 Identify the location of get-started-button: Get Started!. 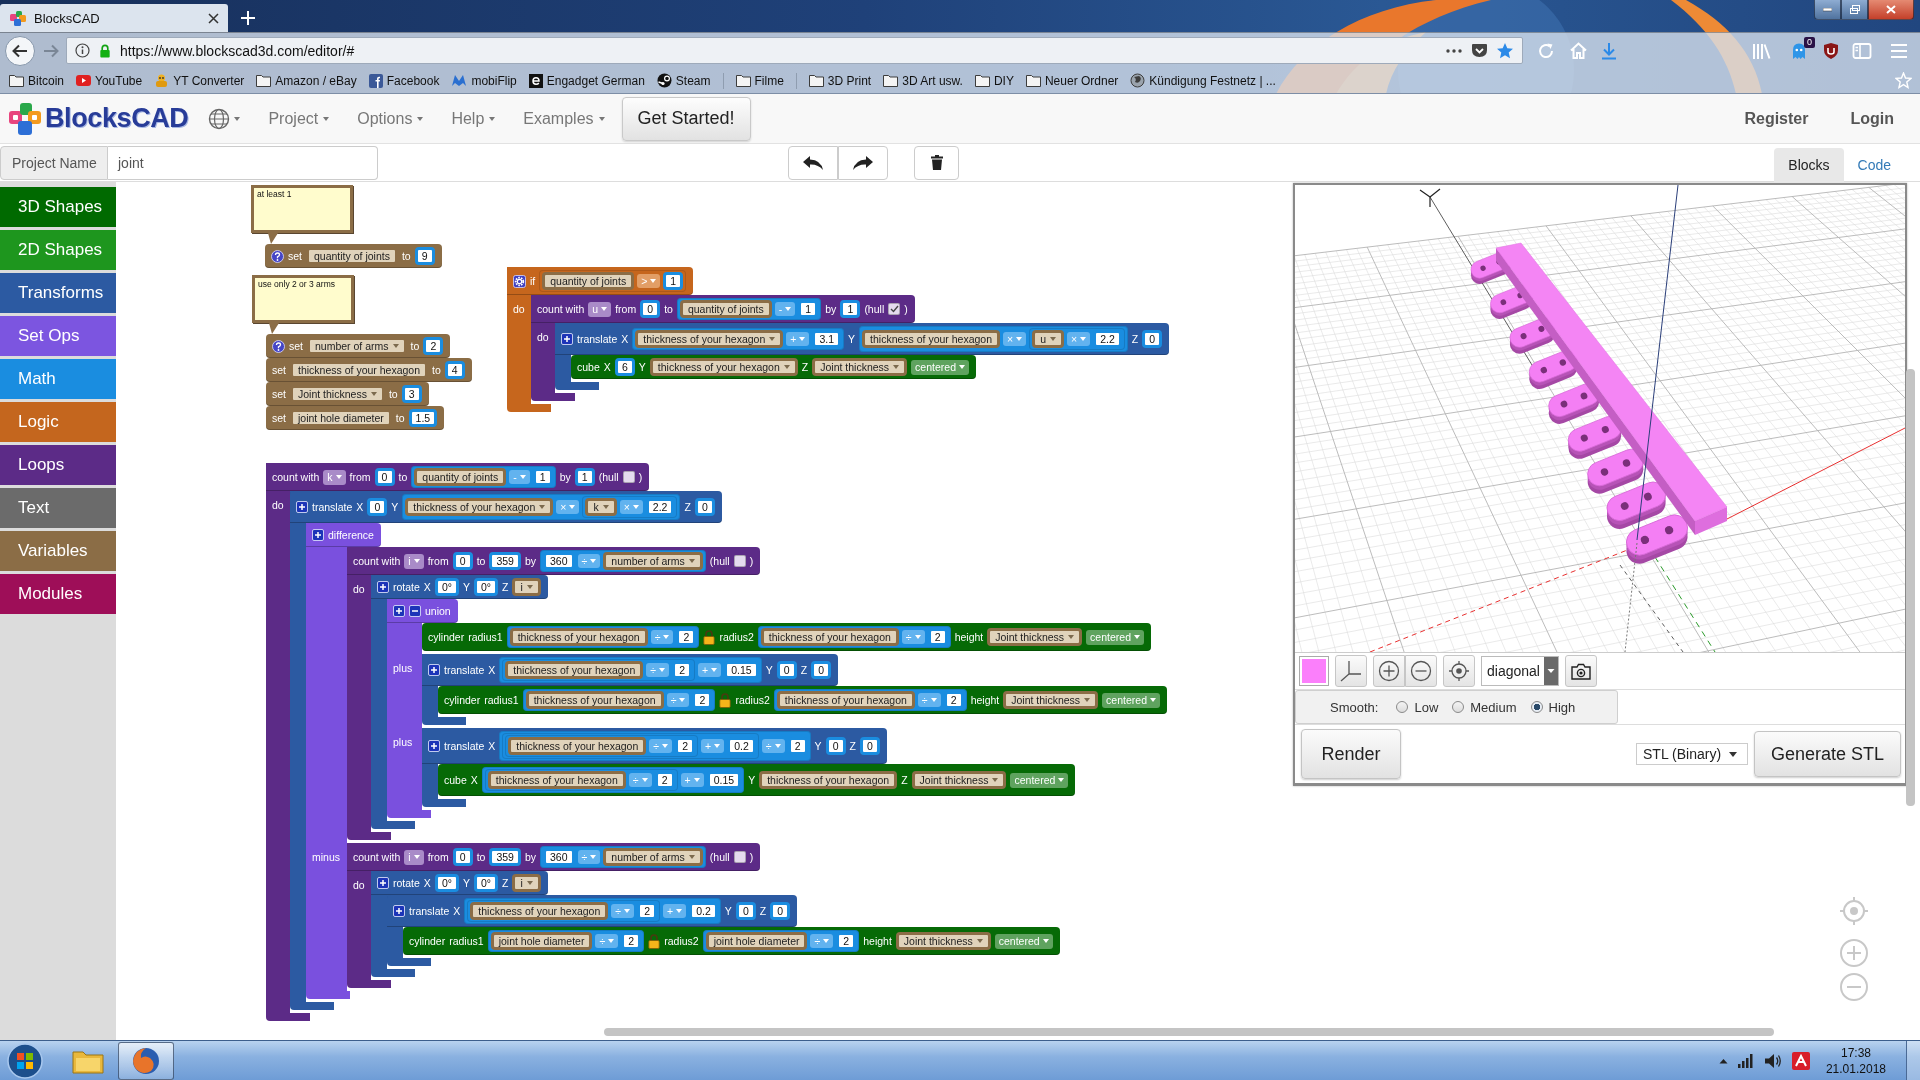
(686, 118).